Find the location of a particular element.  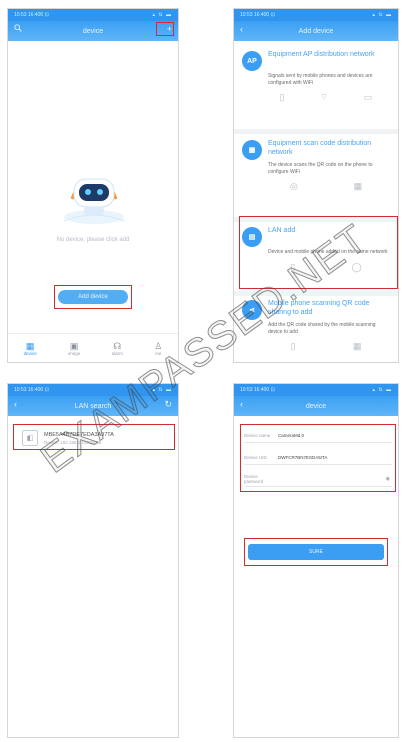

empty-state-text: No device, please click add is located at coordinates (93, 240).